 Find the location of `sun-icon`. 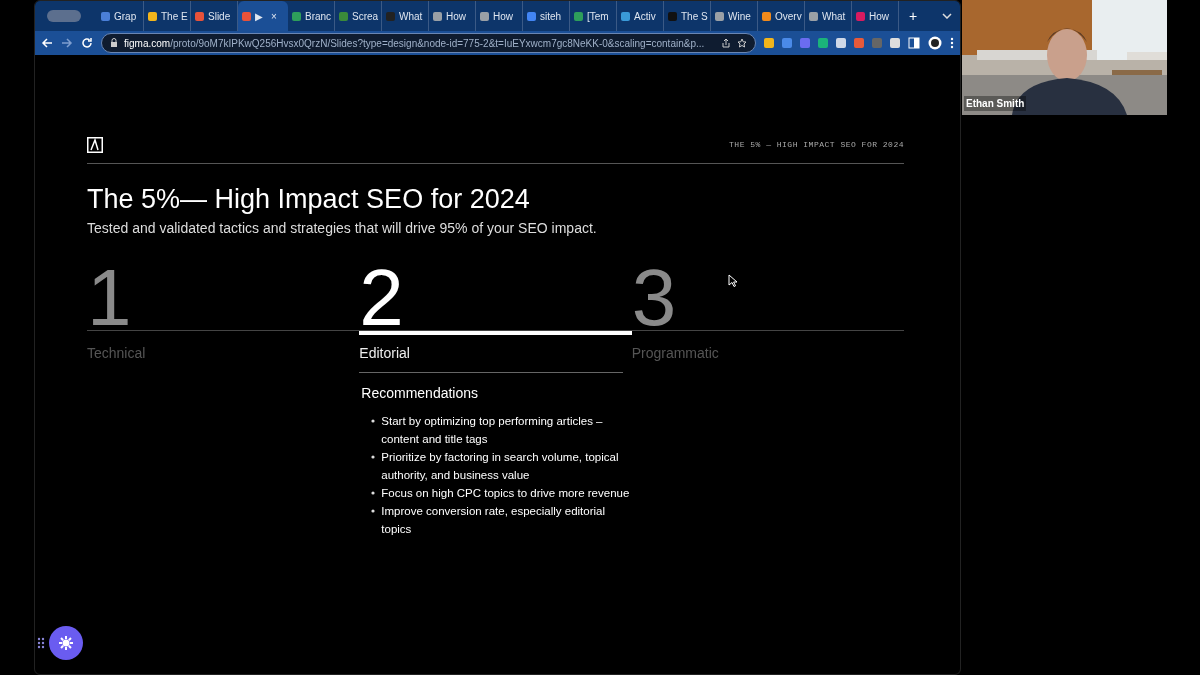

sun-icon is located at coordinates (66, 643).